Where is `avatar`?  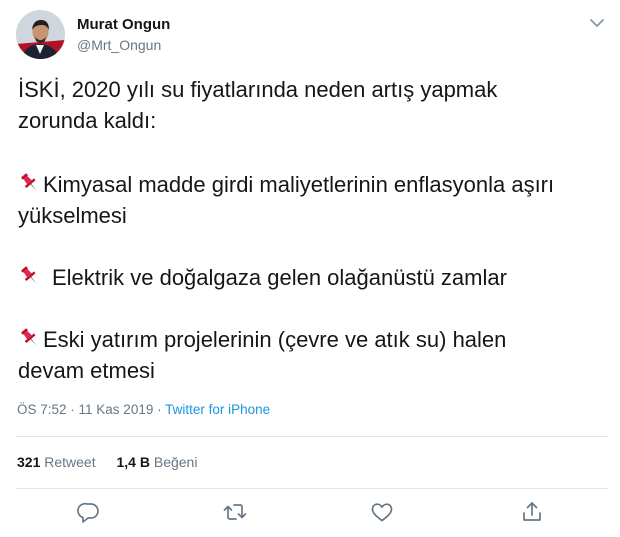
avatar is located at coordinates (40, 34).